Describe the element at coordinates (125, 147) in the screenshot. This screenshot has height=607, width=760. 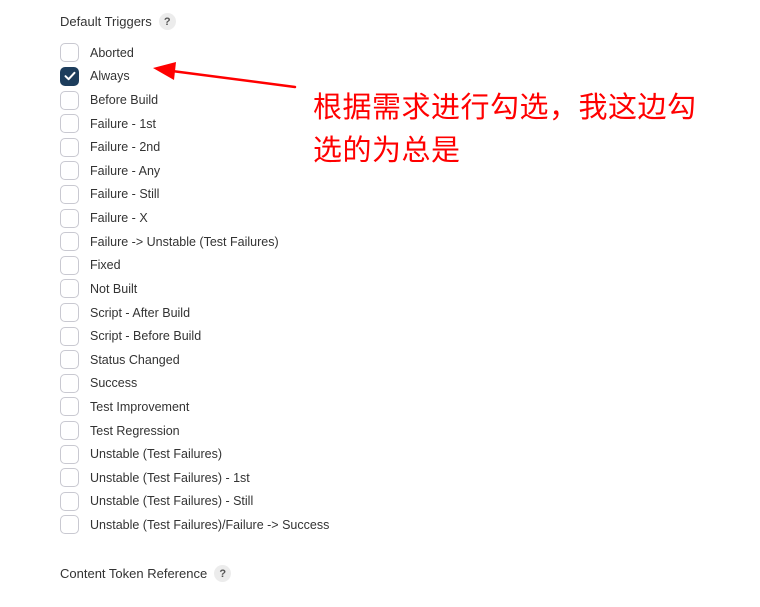
I see `trigger-label: Failure - 2nd` at that location.